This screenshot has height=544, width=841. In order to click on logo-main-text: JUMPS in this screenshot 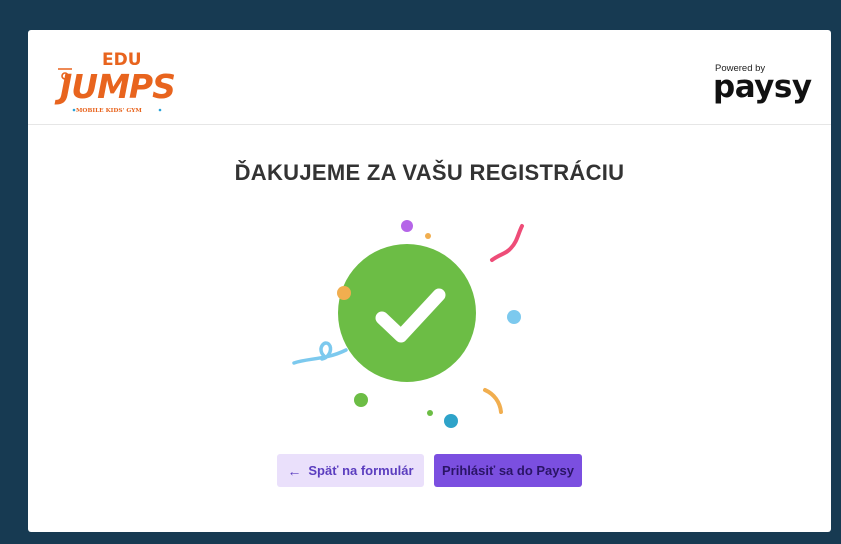, I will do `click(114, 86)`.